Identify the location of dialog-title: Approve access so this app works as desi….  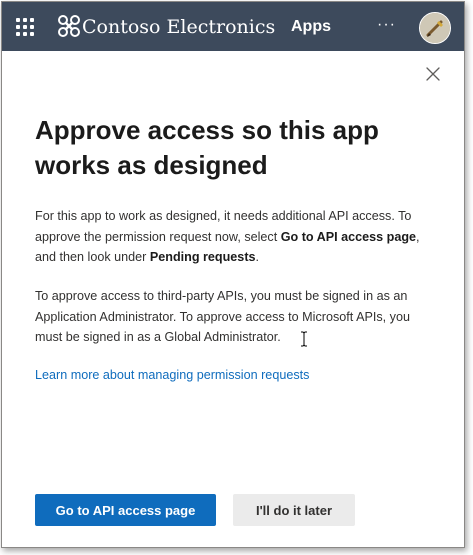
(207, 147).